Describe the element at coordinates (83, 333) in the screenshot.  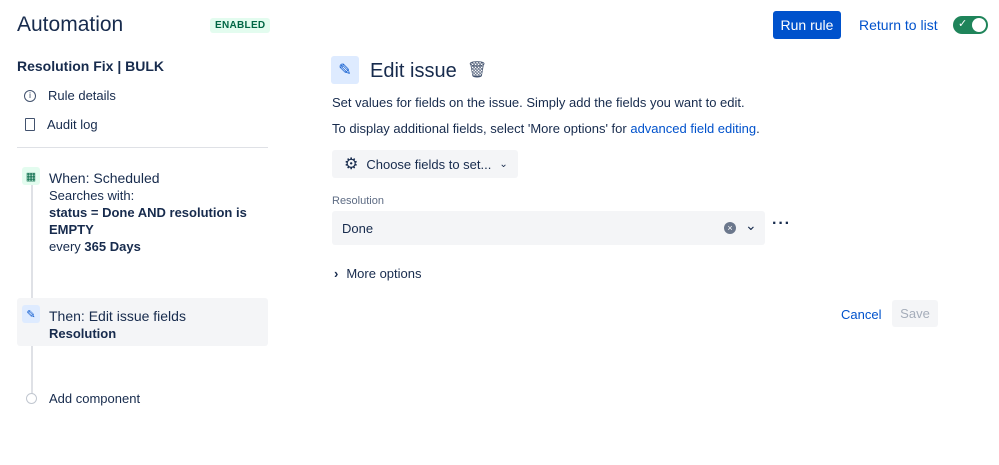
I see `action-detail: Resolution` at that location.